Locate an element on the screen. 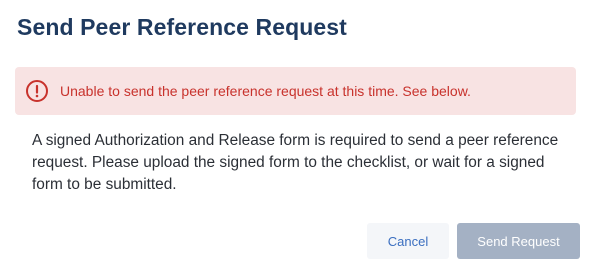 The image size is (593, 272). send-request-button: Send Request is located at coordinates (518, 241).